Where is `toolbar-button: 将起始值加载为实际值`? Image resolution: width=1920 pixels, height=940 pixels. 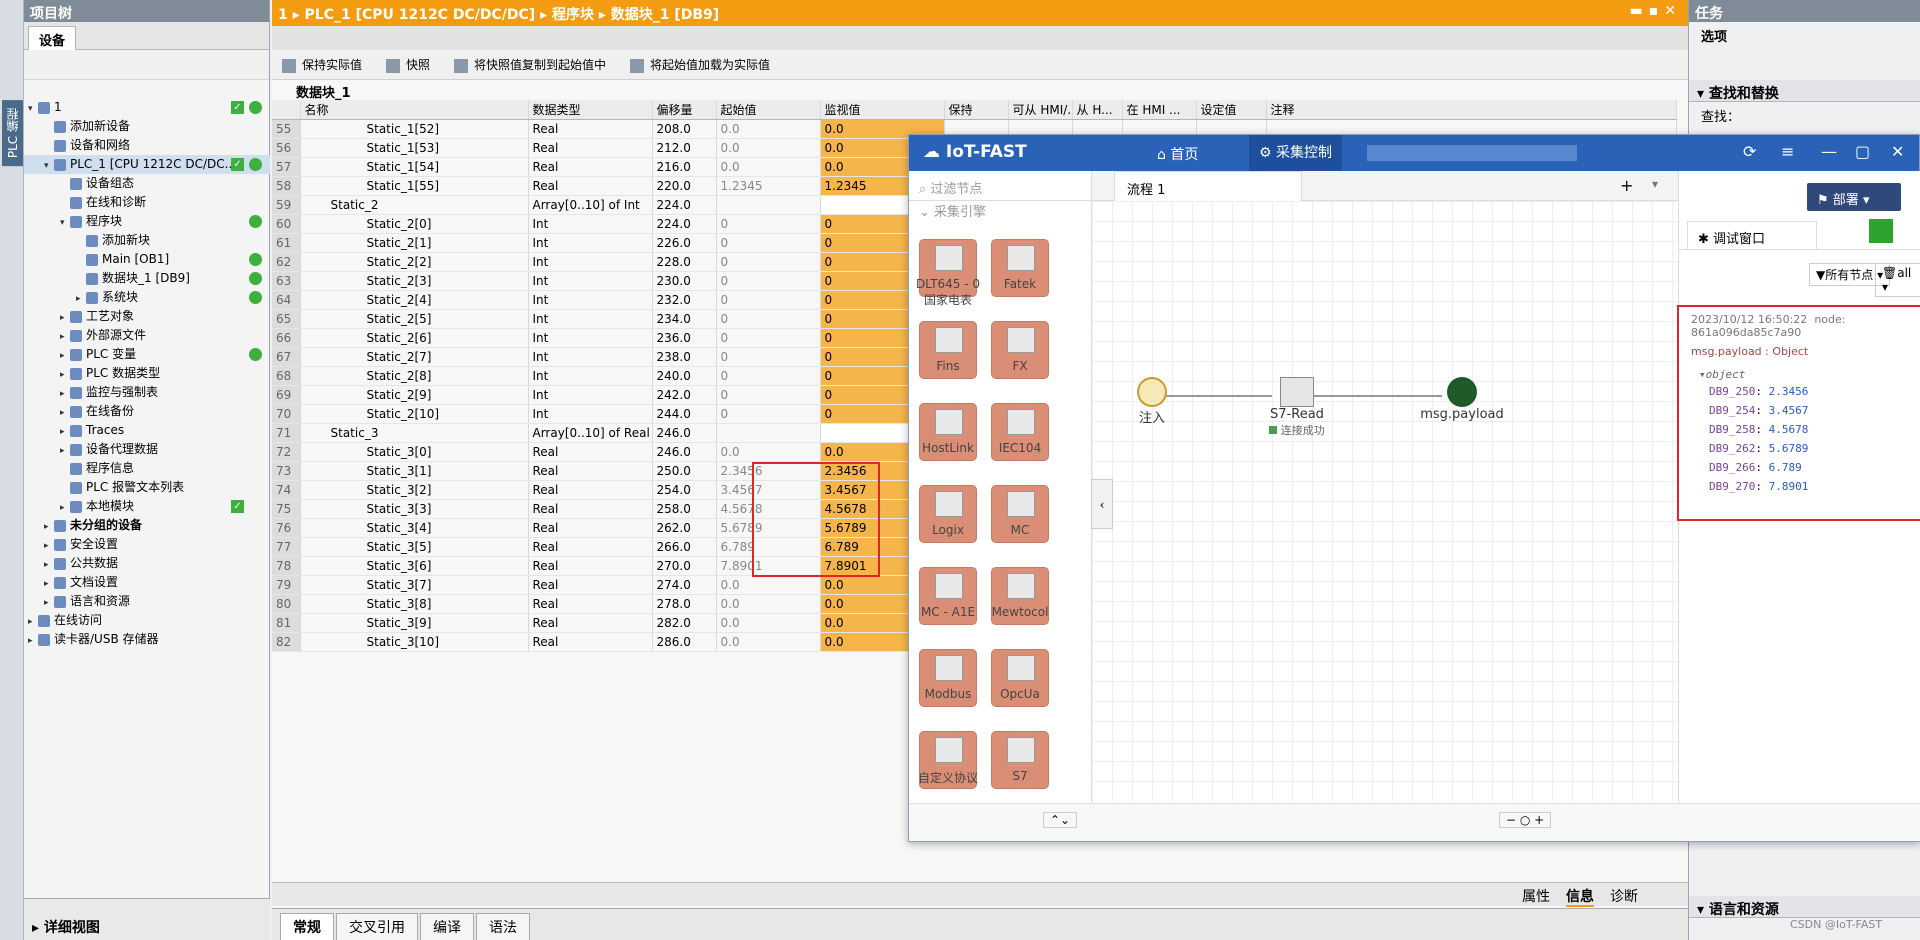
toolbar-button: 将起始值加载为实际值 is located at coordinates (706, 65).